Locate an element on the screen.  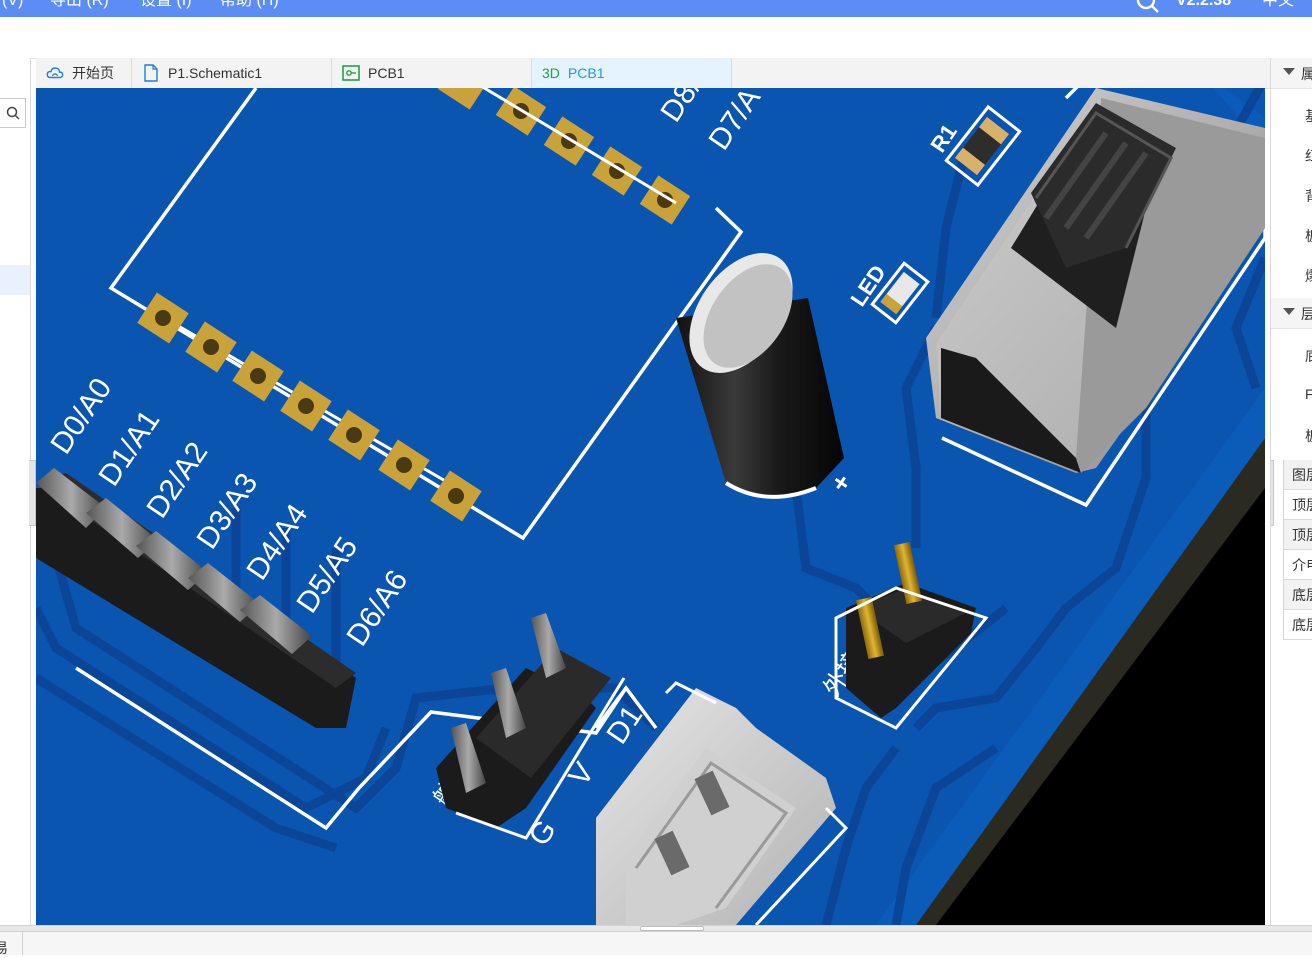
layer-item: F is located at coordinates (1308, 394).